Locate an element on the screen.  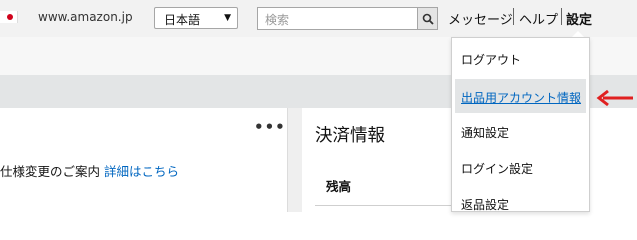
divider is located at coordinates (385, 205).